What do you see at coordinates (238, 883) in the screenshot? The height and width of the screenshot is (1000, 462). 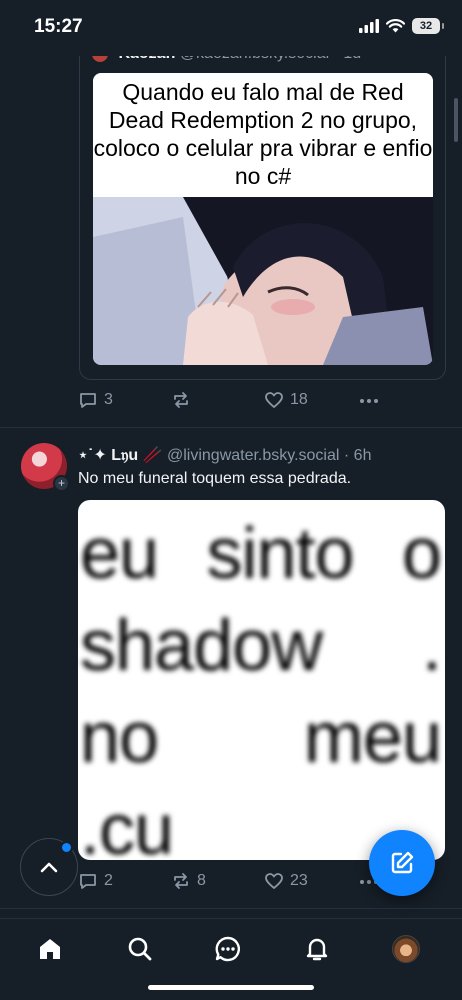 I see `post2-actions: 2 8 23` at bounding box center [238, 883].